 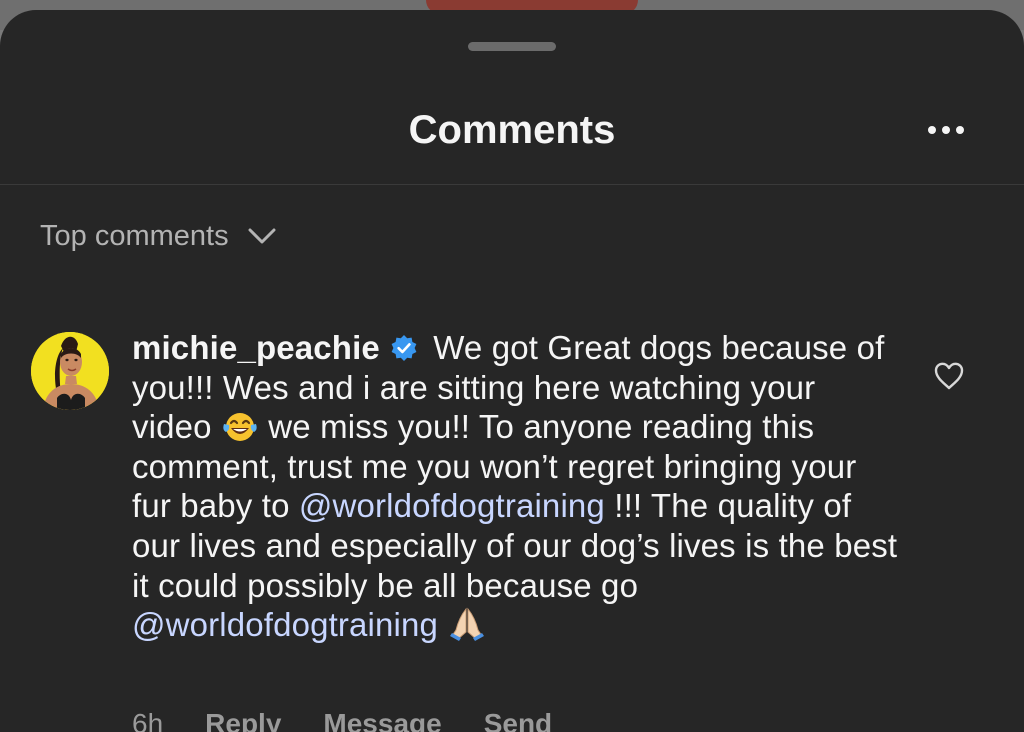 I want to click on header-divider, so click(x=512, y=184).